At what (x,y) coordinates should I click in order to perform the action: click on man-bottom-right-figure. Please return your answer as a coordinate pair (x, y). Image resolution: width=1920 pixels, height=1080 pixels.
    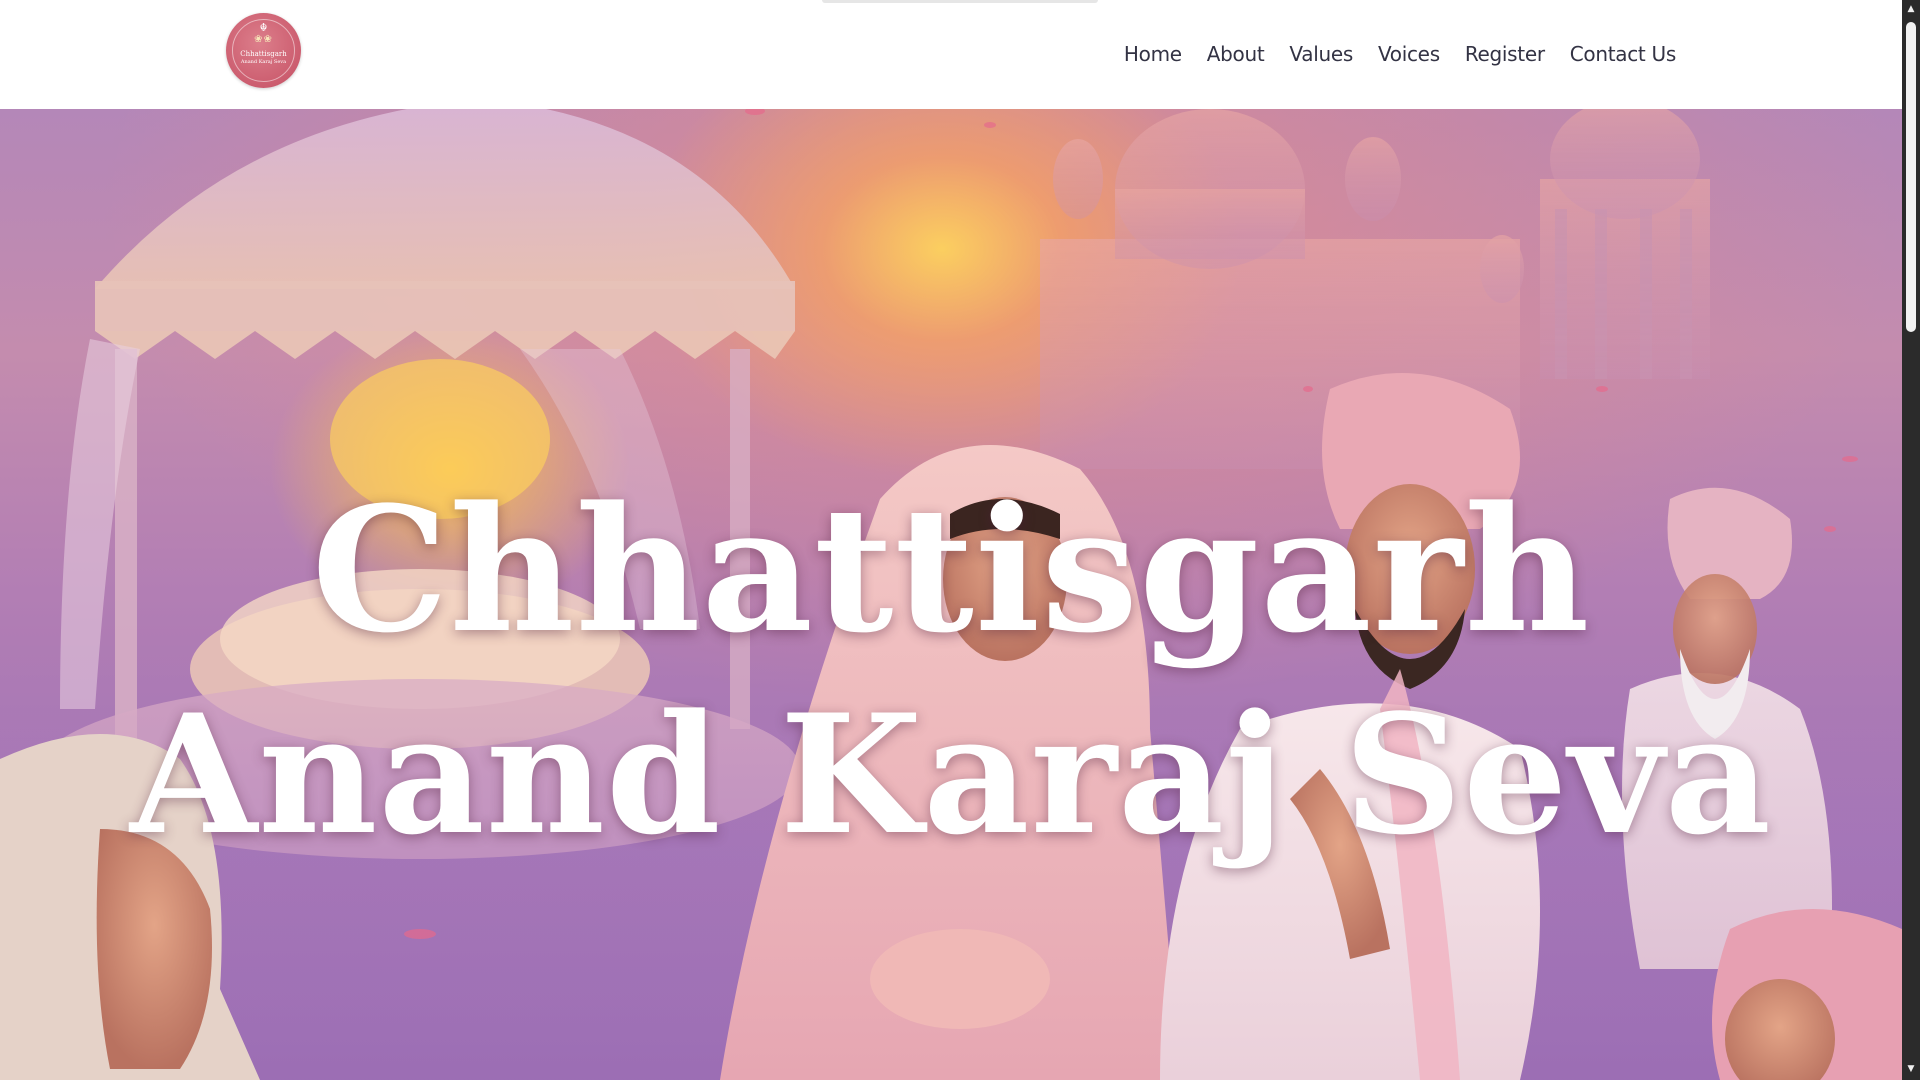
    Looking at the image, I should click on (1807, 994).